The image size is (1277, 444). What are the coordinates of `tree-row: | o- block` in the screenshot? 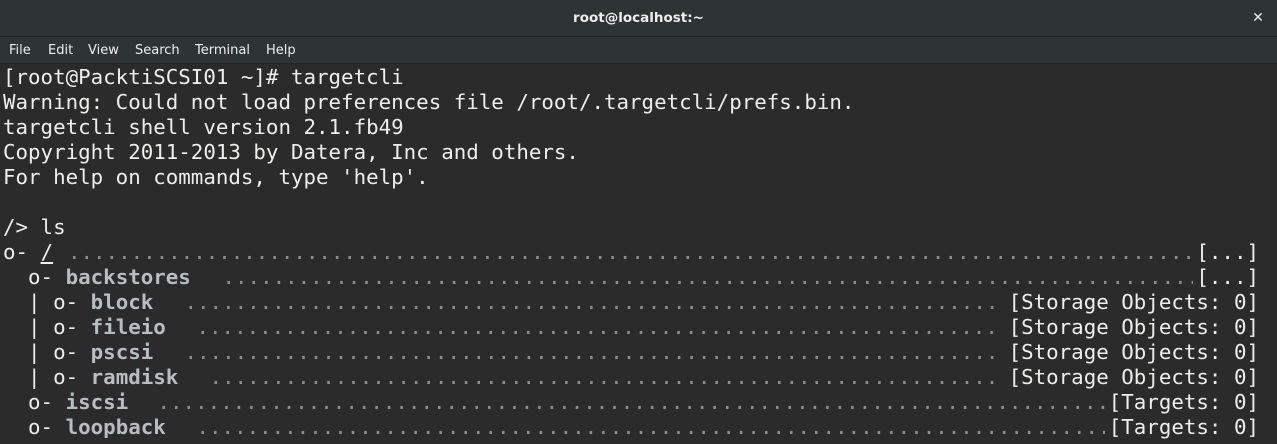 It's located at (78, 302).